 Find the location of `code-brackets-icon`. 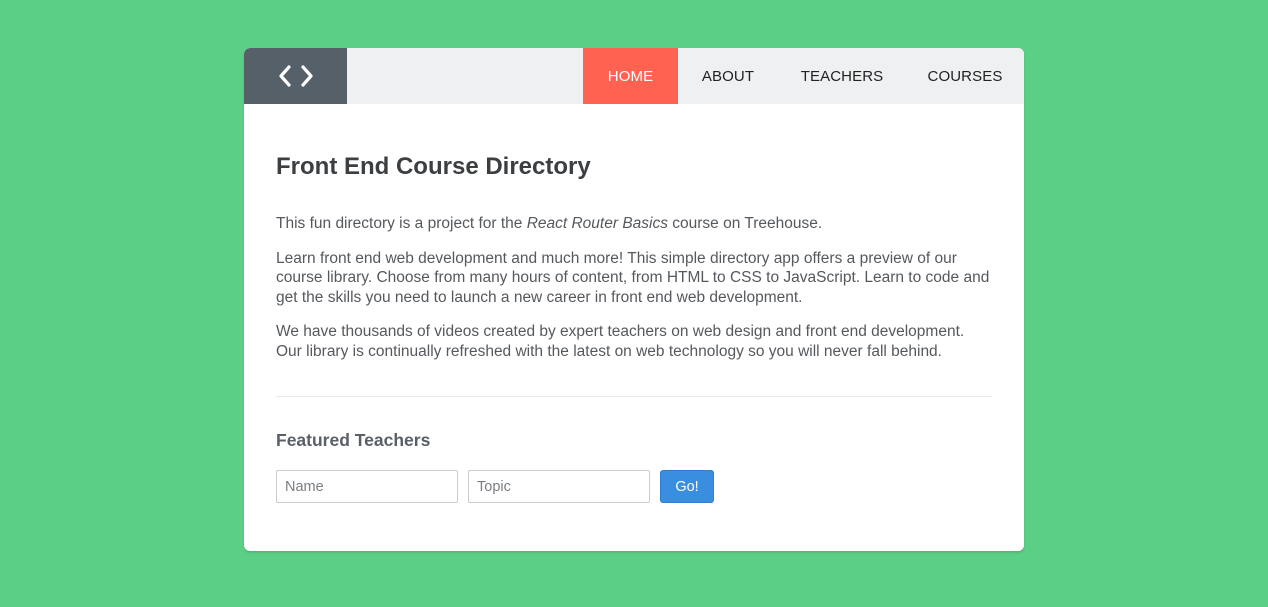

code-brackets-icon is located at coordinates (295, 76).